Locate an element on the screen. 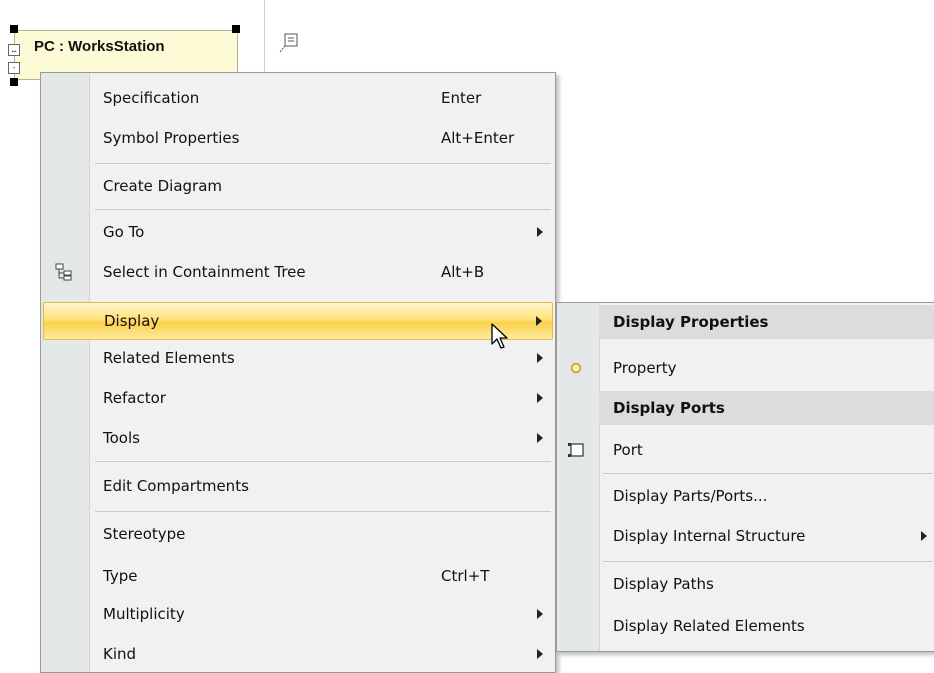  menu-item-shortcut: Enter is located at coordinates (461, 98).